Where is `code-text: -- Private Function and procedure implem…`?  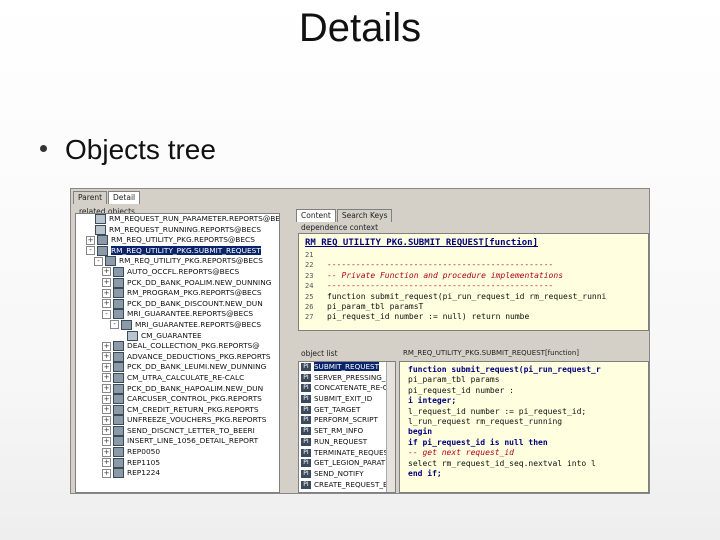 code-text: -- Private Function and procedure implem… is located at coordinates (445, 275).